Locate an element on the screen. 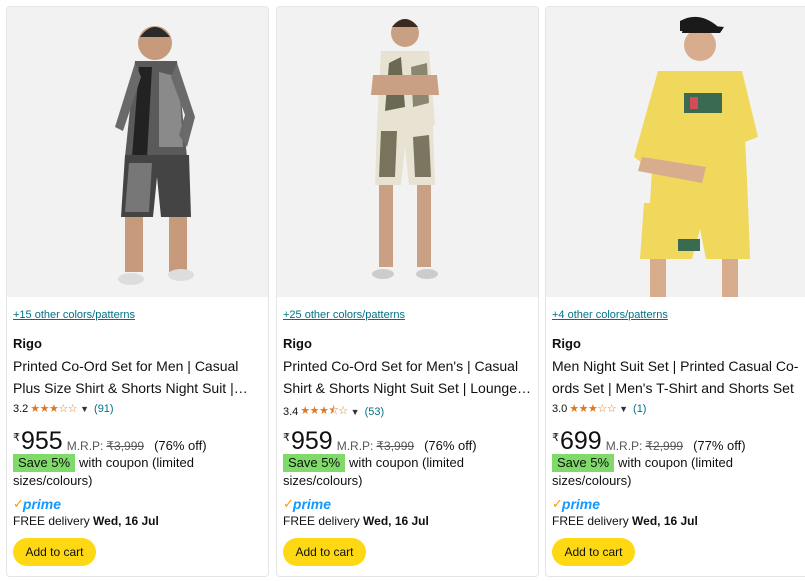 Image resolution: width=805 pixels, height=581 pixels. rating-row: 3.2 ★★★☆☆ ▼ (91) is located at coordinates (63, 409).